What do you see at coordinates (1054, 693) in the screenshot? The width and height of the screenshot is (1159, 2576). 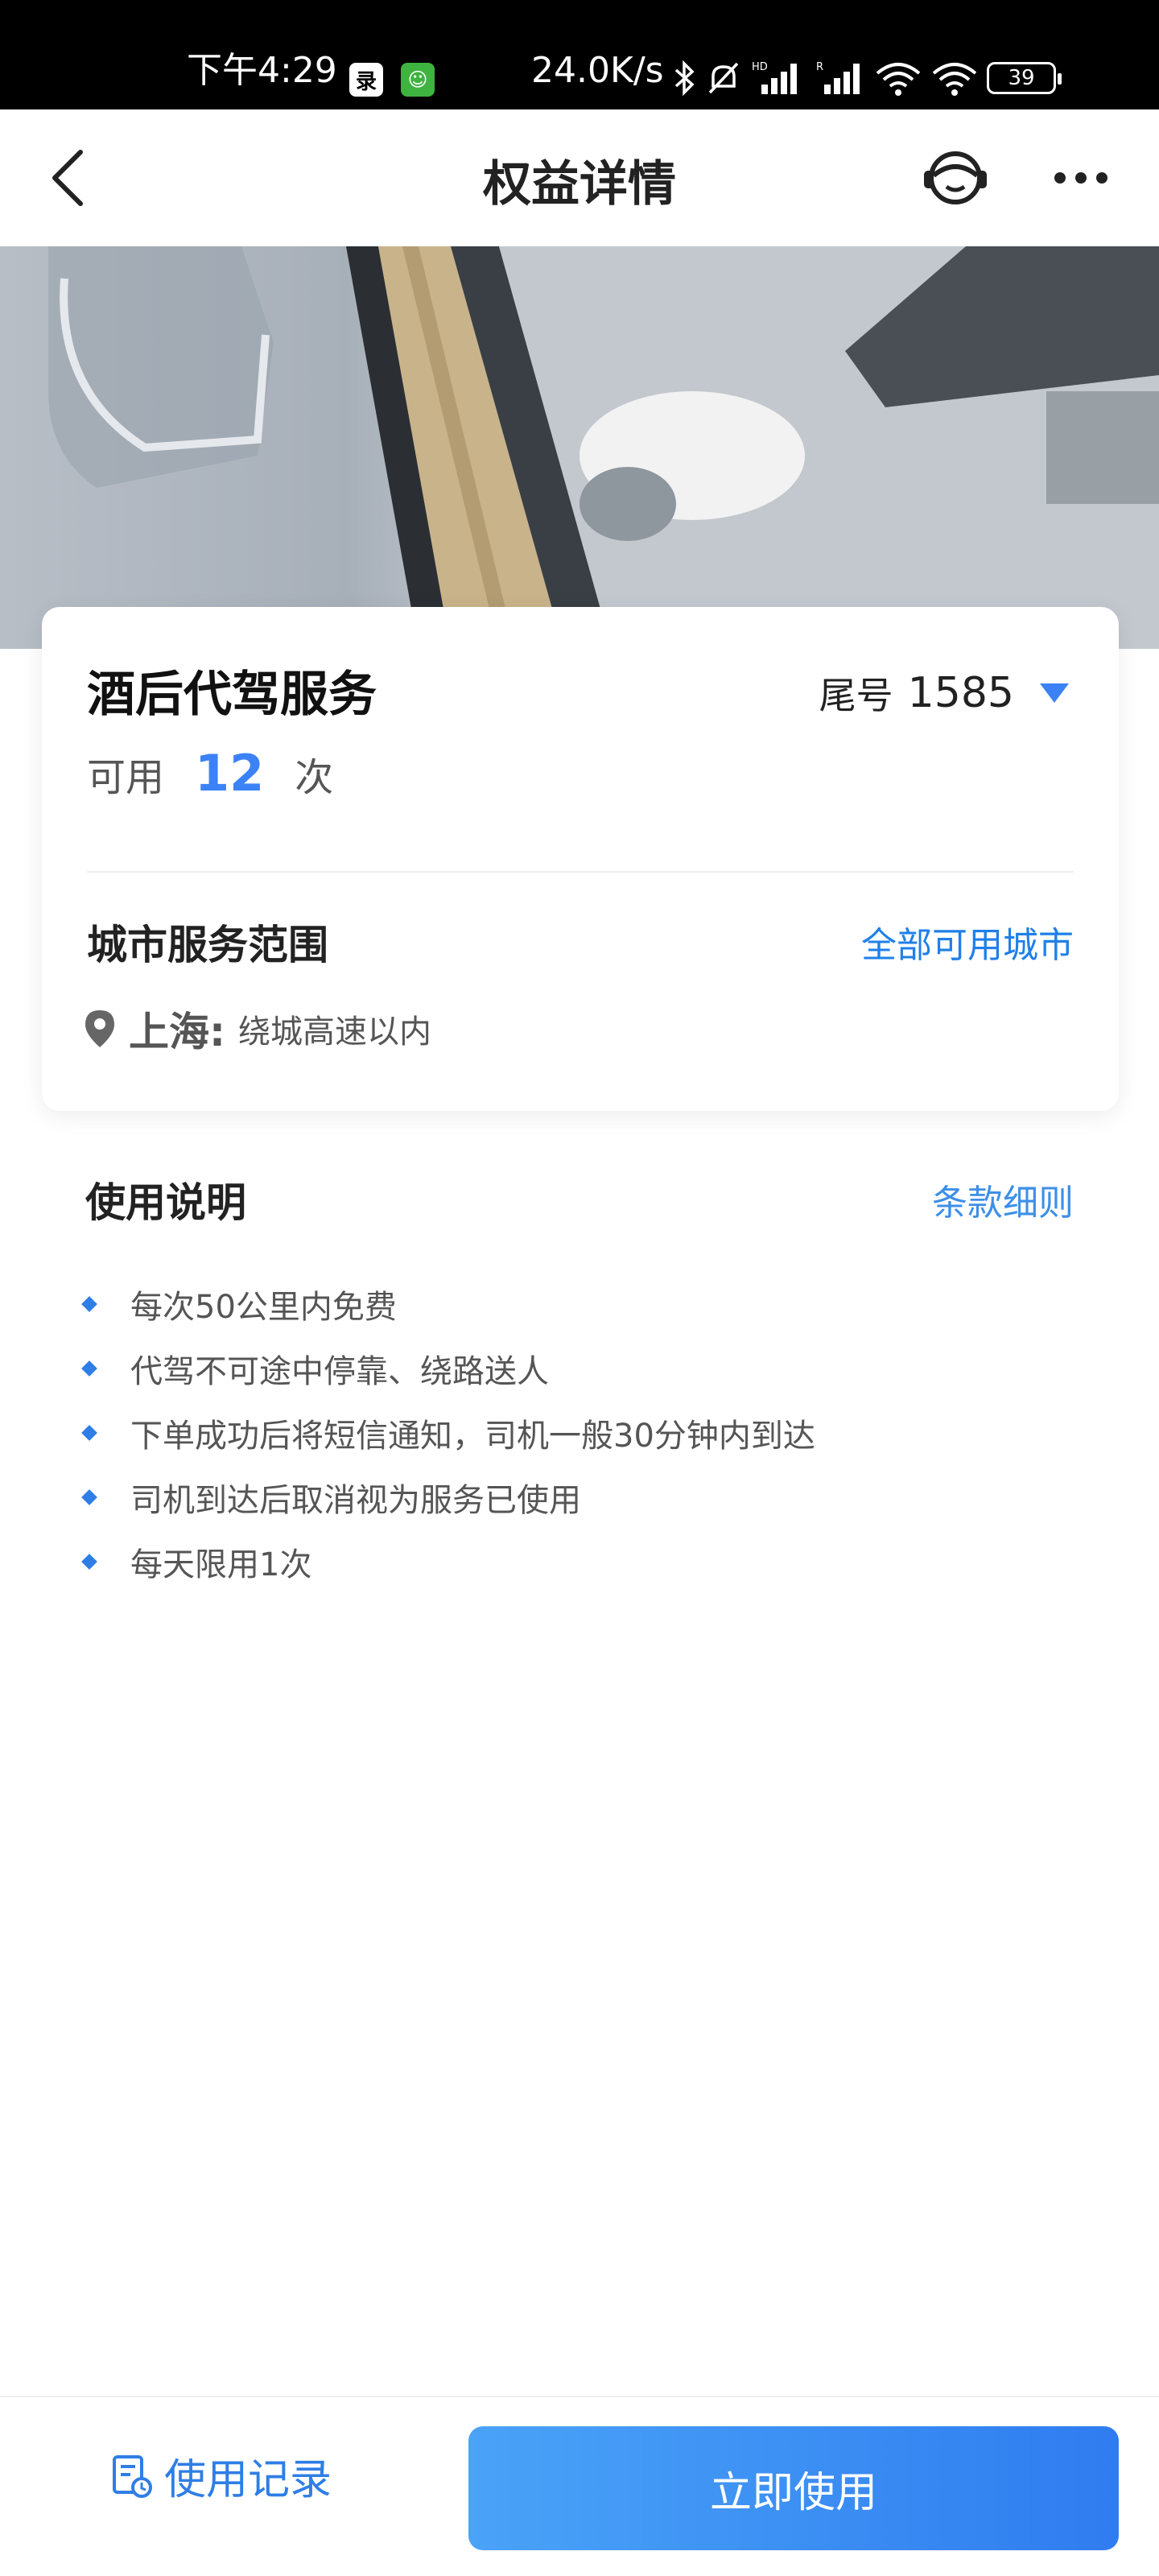 I see `triangle-down-icon` at bounding box center [1054, 693].